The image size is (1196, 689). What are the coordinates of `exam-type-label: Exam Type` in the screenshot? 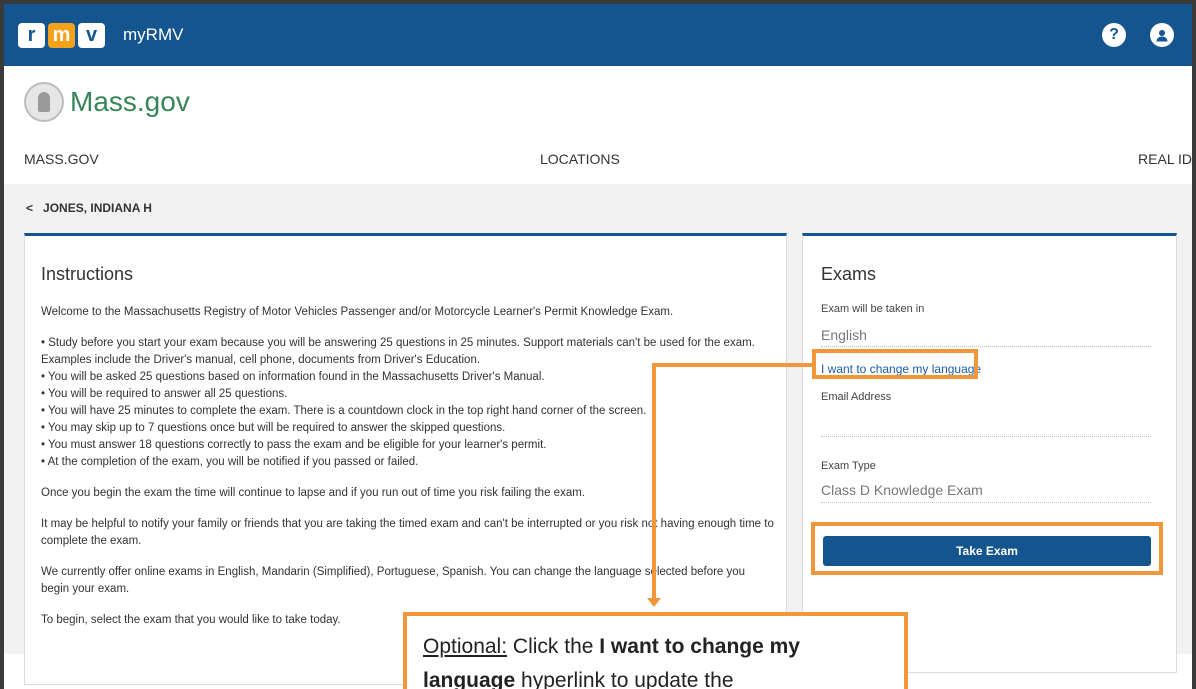 It's located at (848, 466).